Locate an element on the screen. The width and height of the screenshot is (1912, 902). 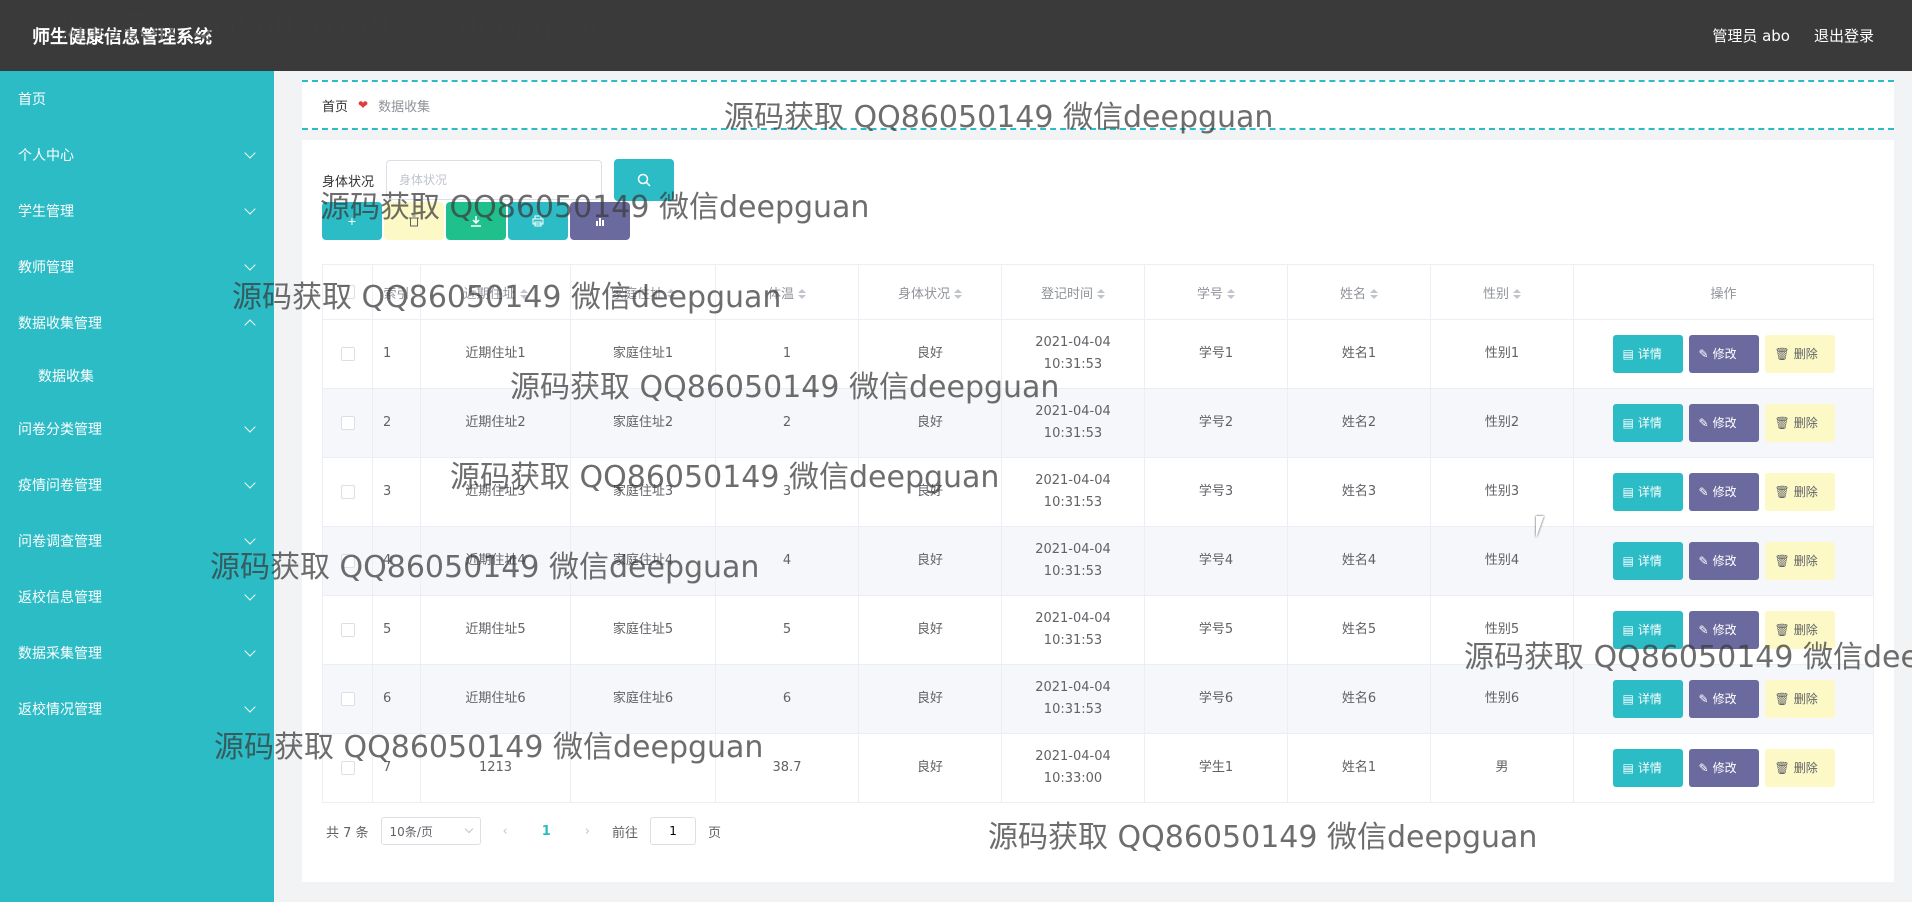
page-number: 1 is located at coordinates (546, 831).